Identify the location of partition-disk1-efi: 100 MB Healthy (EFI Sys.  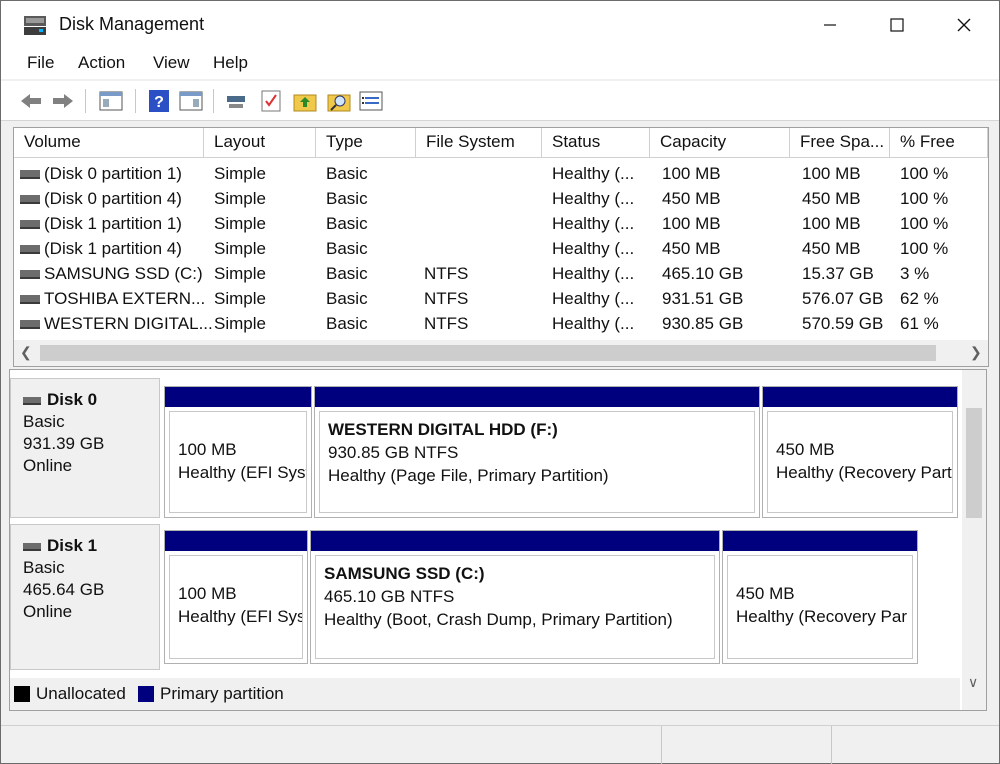
(236, 597).